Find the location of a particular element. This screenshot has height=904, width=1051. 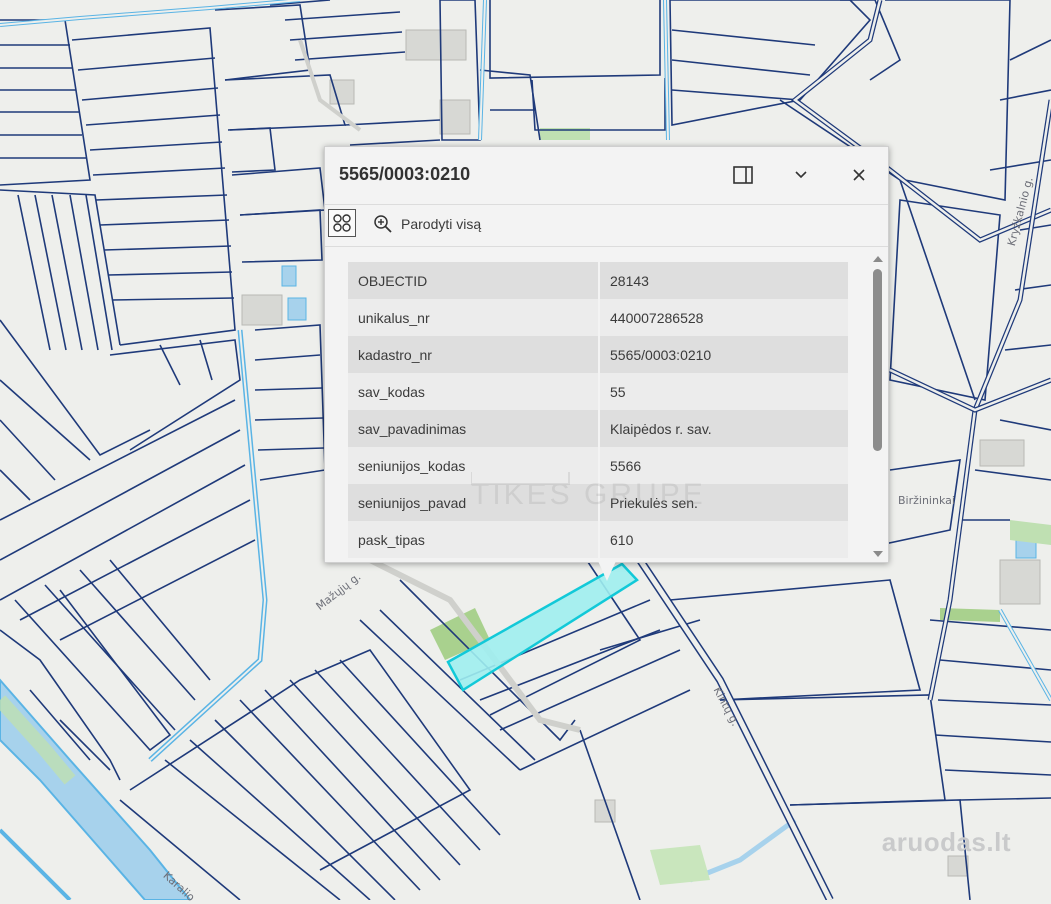

attribute-value: Priekulės sen. is located at coordinates (723, 502).